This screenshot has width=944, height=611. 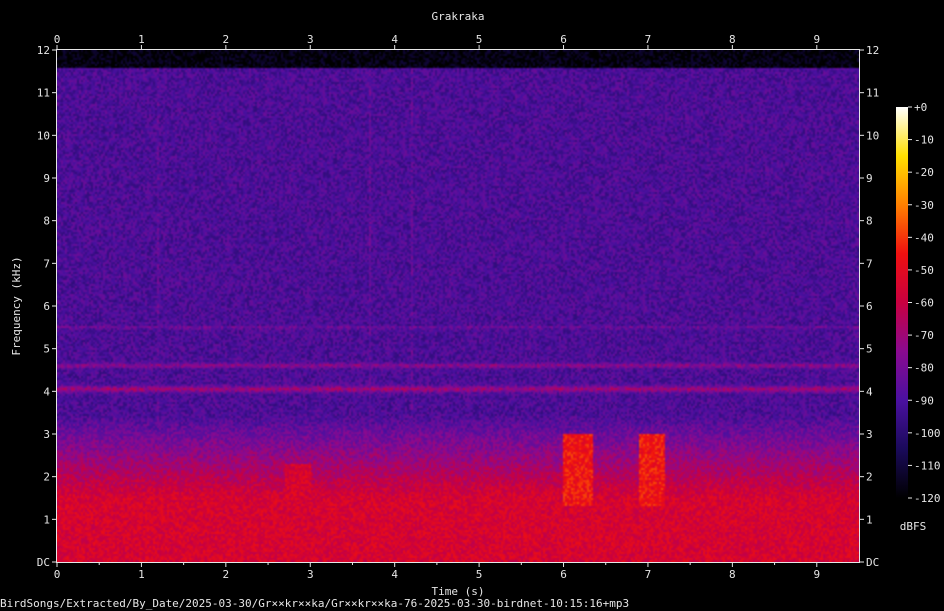 What do you see at coordinates (872, 50) in the screenshot?
I see `y-tick-label-right: 12` at bounding box center [872, 50].